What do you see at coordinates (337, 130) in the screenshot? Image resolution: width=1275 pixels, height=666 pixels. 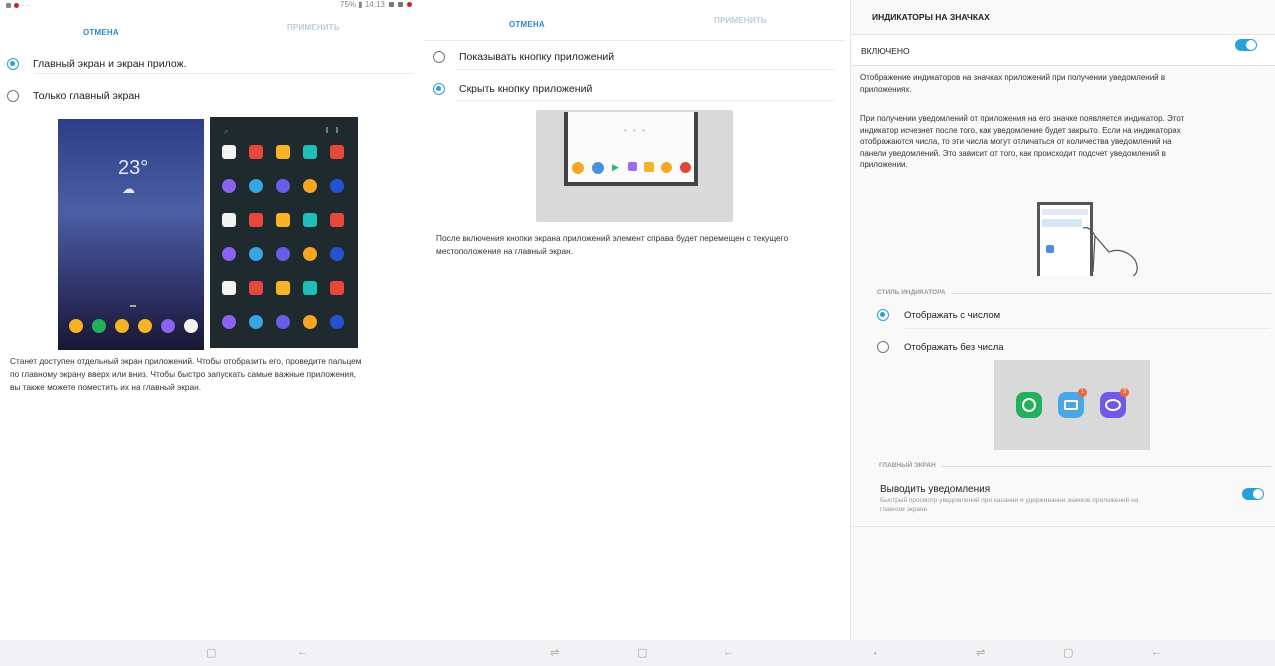 I see `menu-icon` at bounding box center [337, 130].